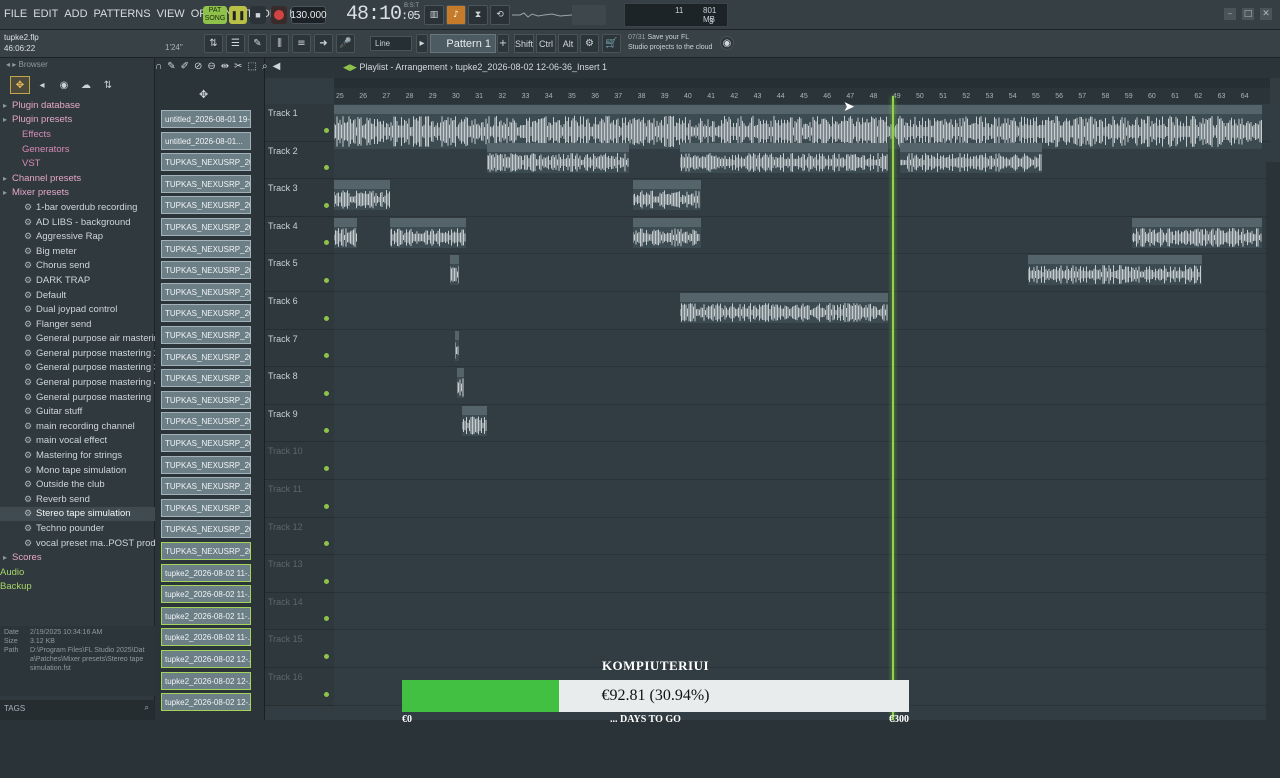  Describe the element at coordinates (77, 514) in the screenshot. I see `browser-item: Stereo tape simulation` at that location.